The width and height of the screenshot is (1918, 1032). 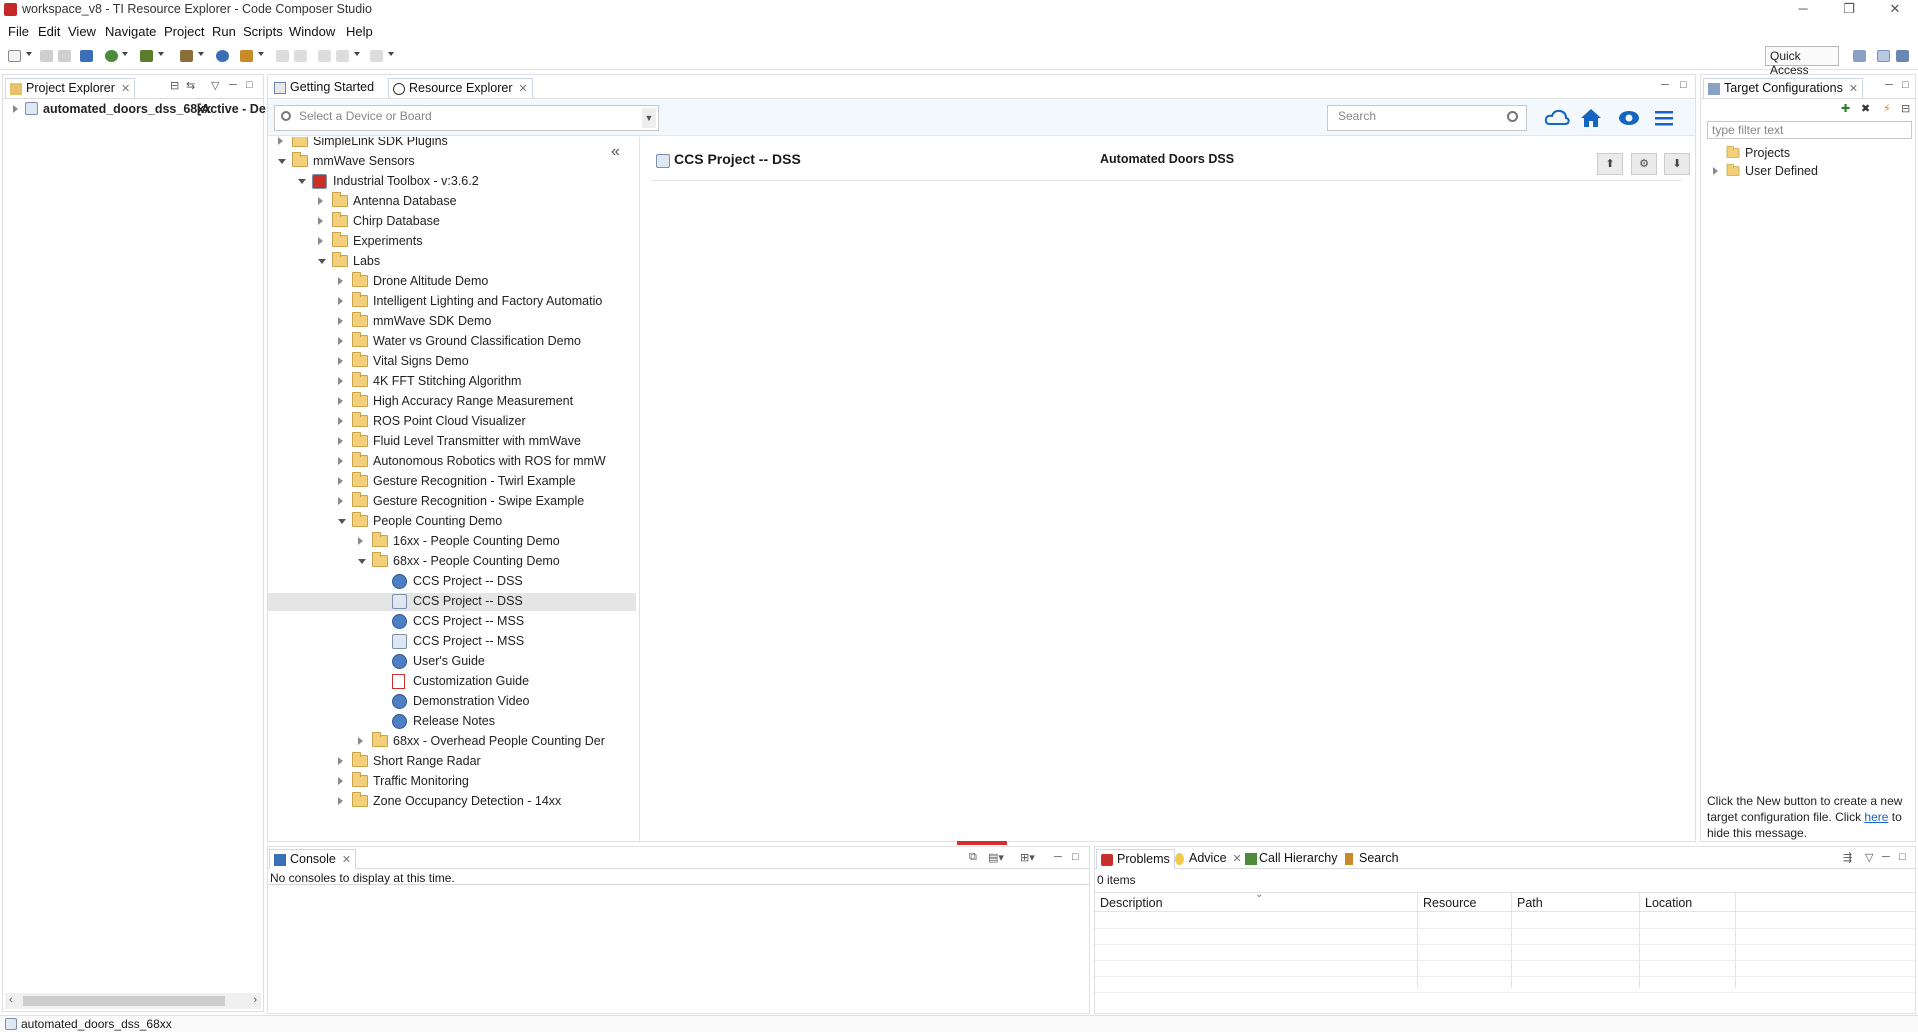 I want to click on cloud-icon, so click(x=1557, y=118).